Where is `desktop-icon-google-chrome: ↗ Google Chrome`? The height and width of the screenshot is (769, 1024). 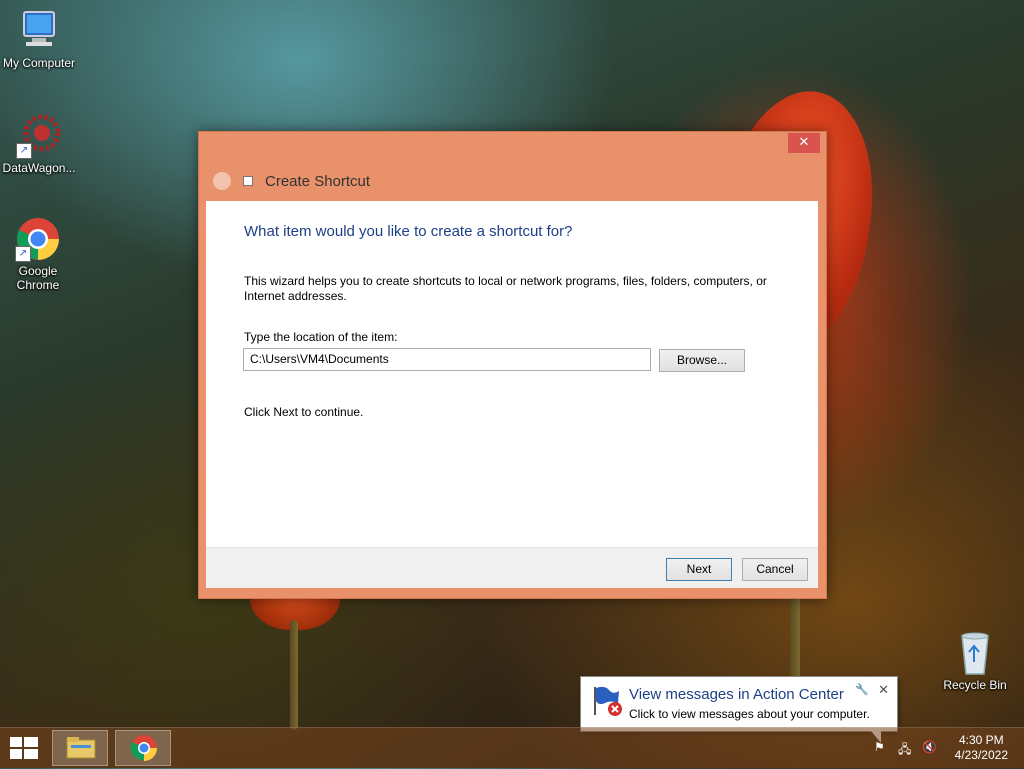 desktop-icon-google-chrome: ↗ Google Chrome is located at coordinates (38, 254).